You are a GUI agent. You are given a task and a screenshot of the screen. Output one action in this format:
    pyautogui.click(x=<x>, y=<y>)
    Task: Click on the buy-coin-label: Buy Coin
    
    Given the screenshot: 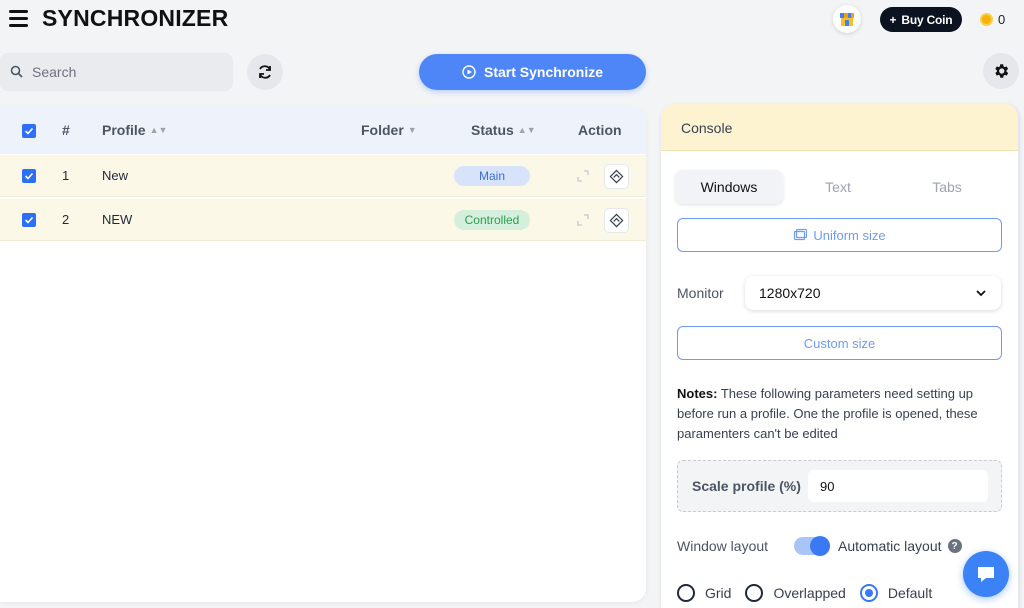 What is the action you would take?
    pyautogui.click(x=927, y=19)
    